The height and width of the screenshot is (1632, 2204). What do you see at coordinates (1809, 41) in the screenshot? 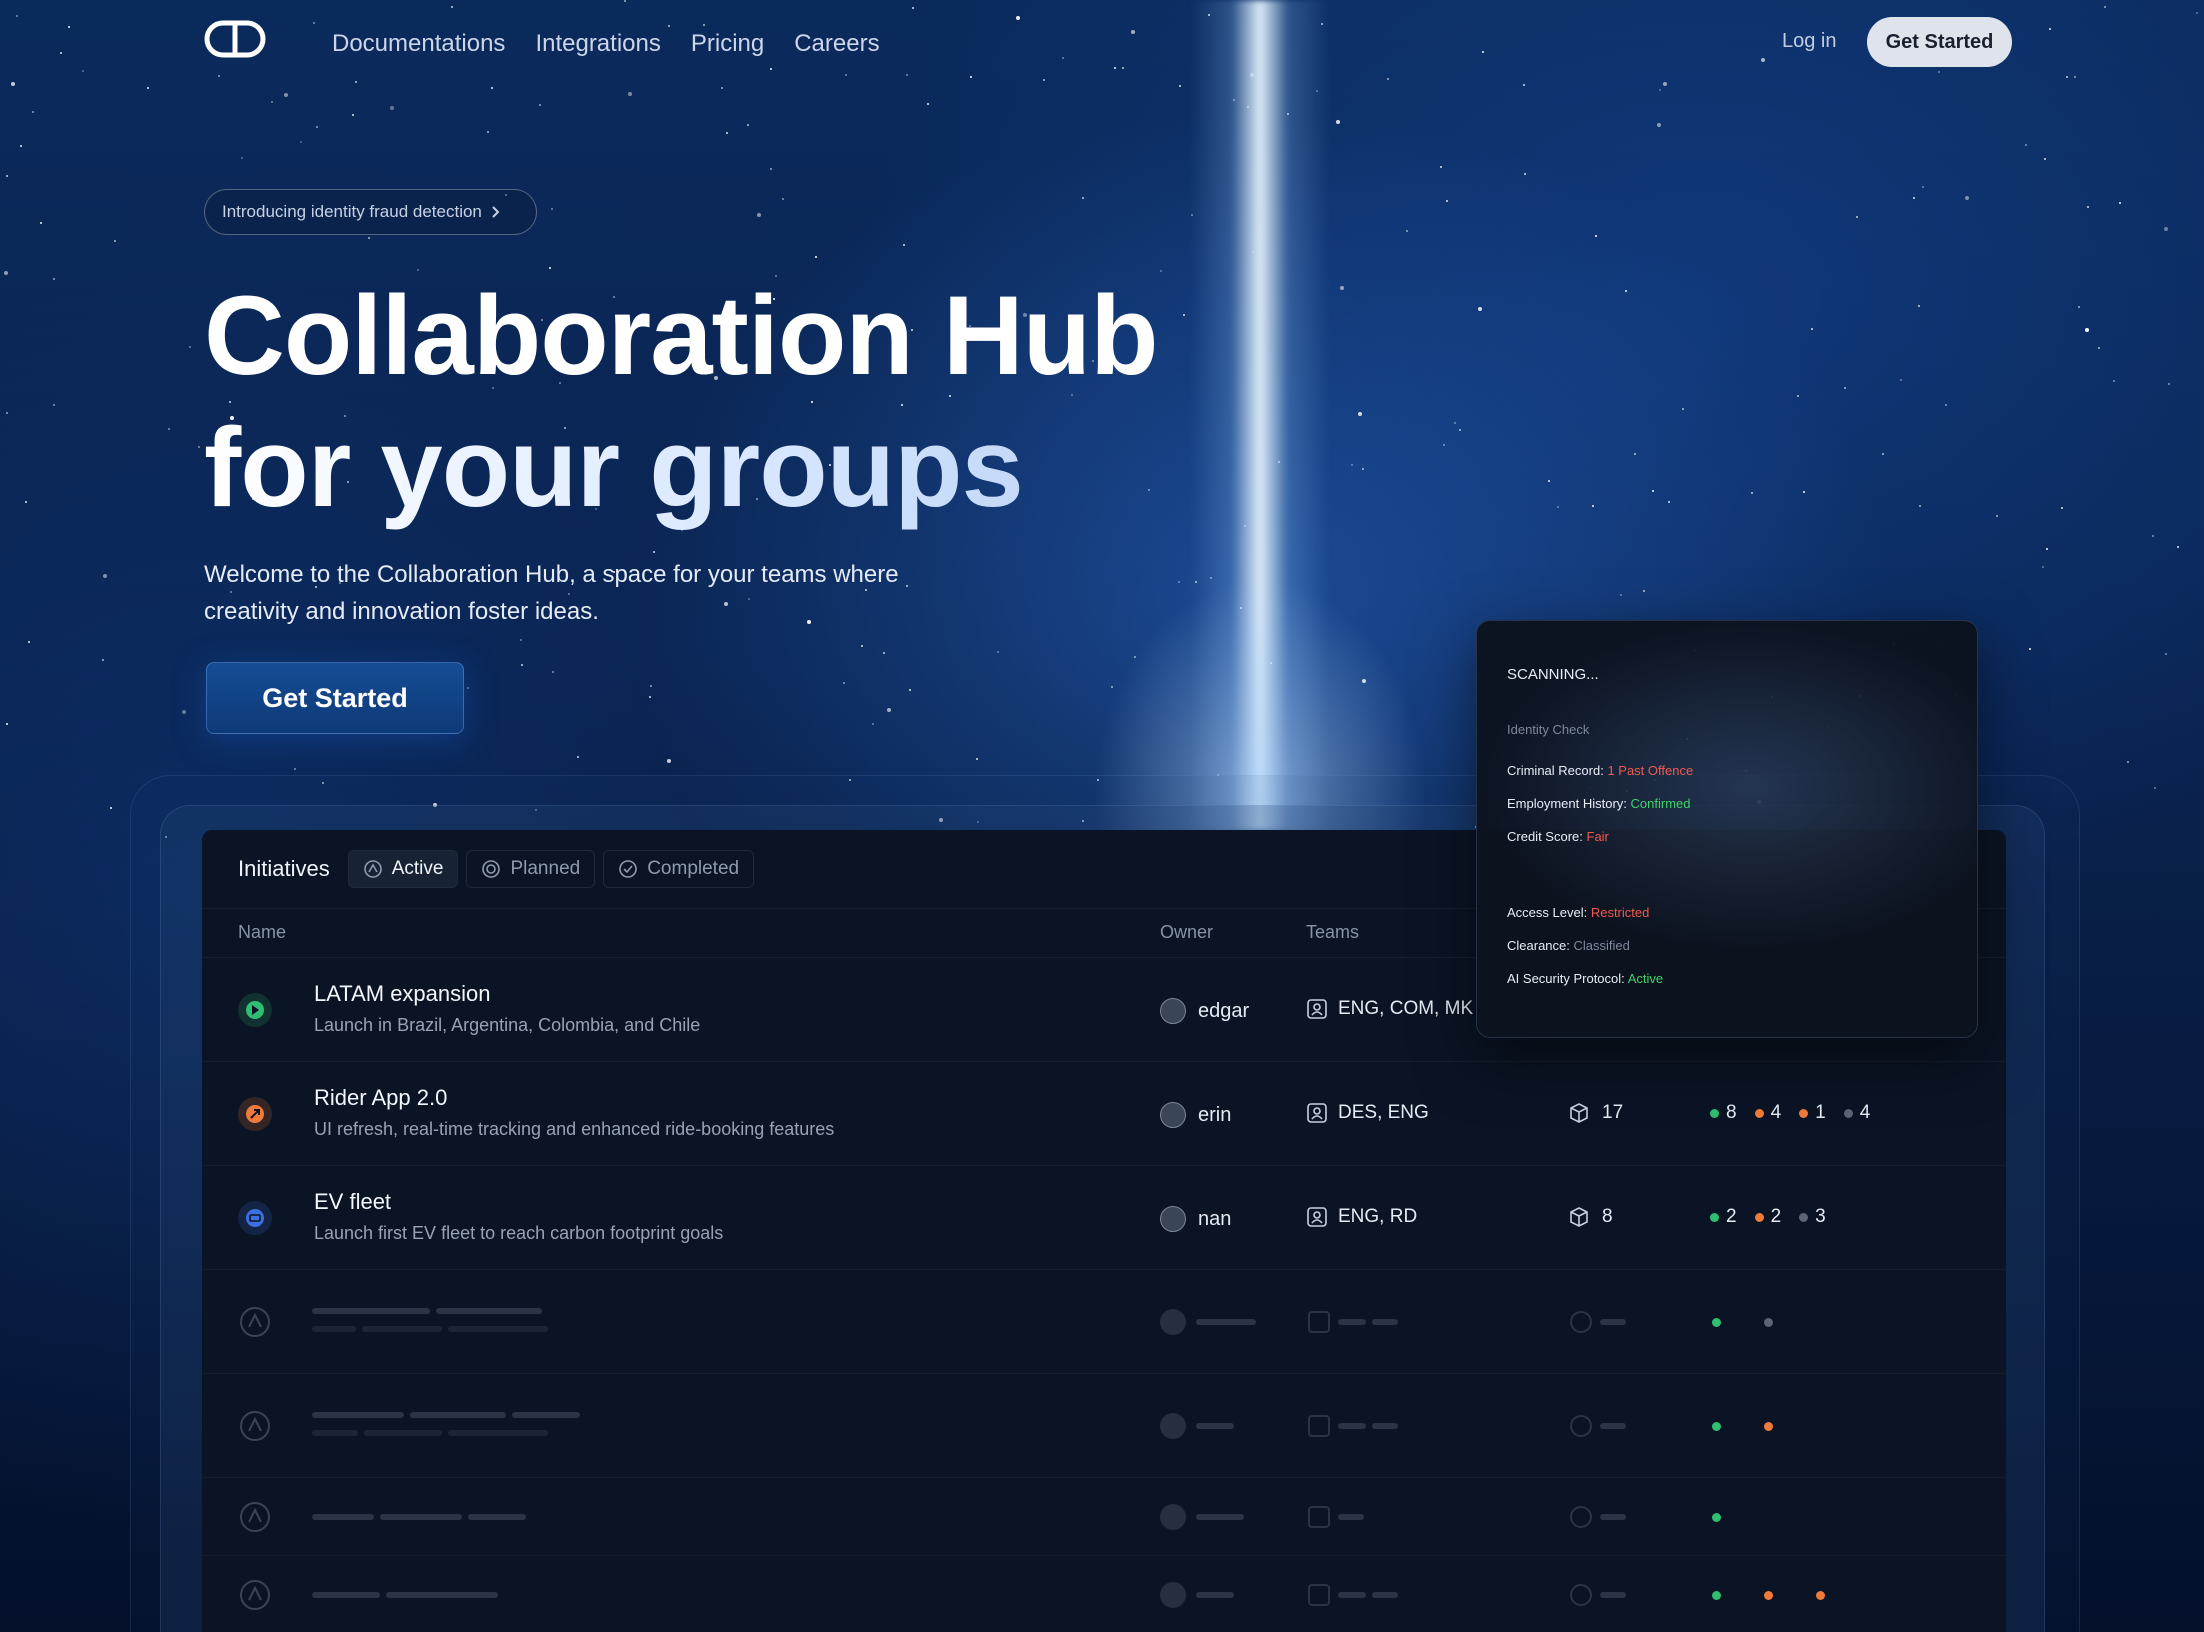
I see `login-link: Log in` at bounding box center [1809, 41].